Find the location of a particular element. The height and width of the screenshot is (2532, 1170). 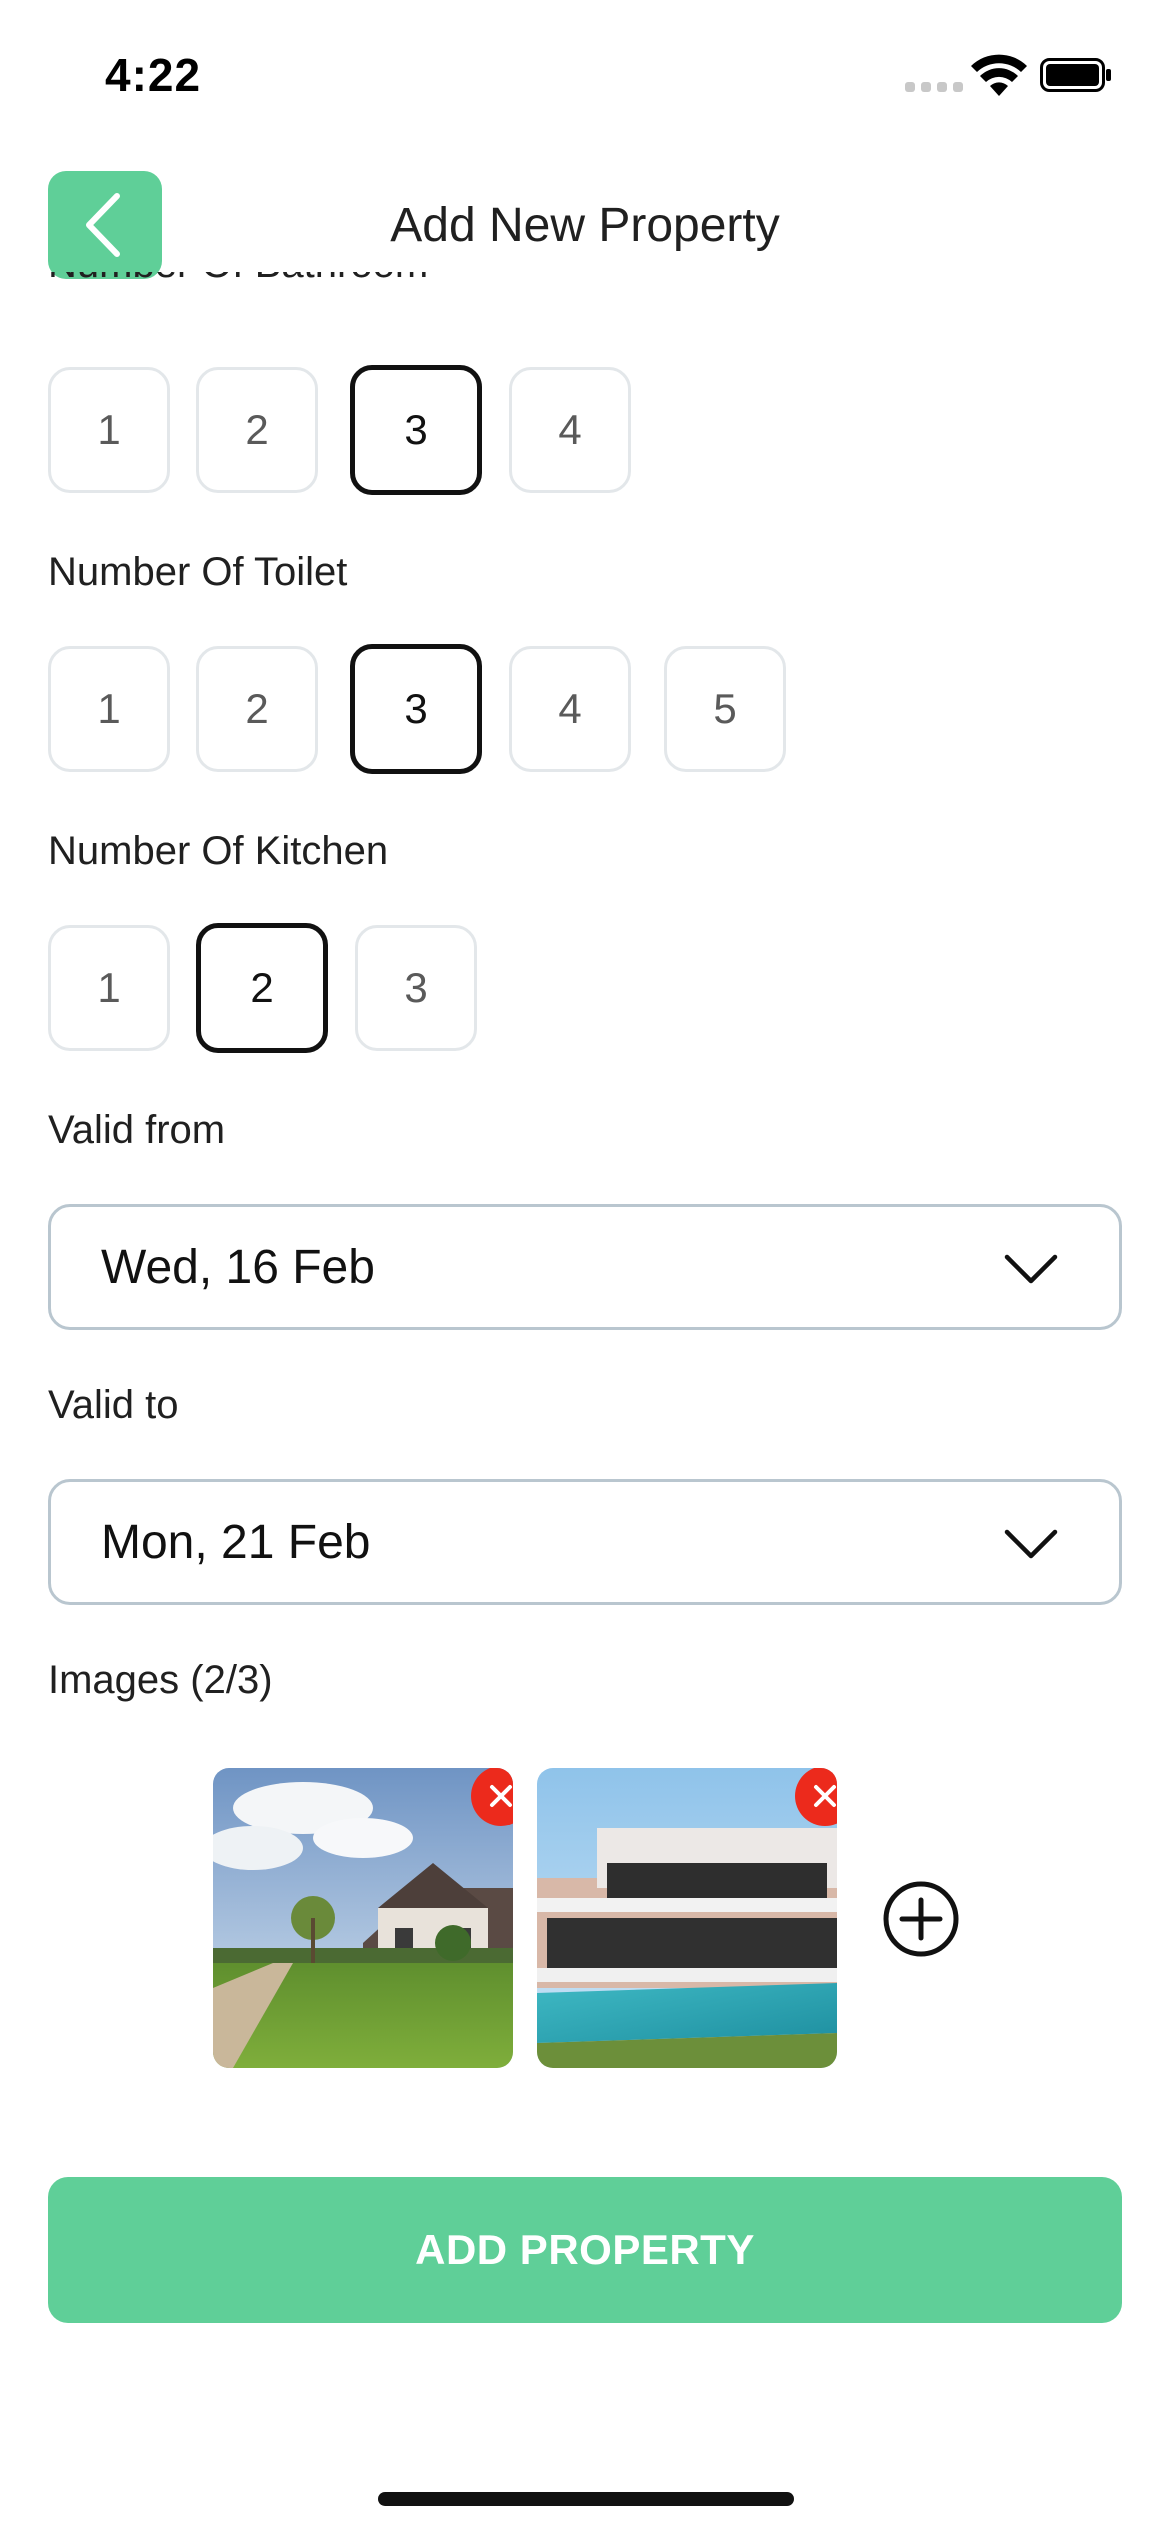

toilet-option-1: 1 is located at coordinates (109, 709).